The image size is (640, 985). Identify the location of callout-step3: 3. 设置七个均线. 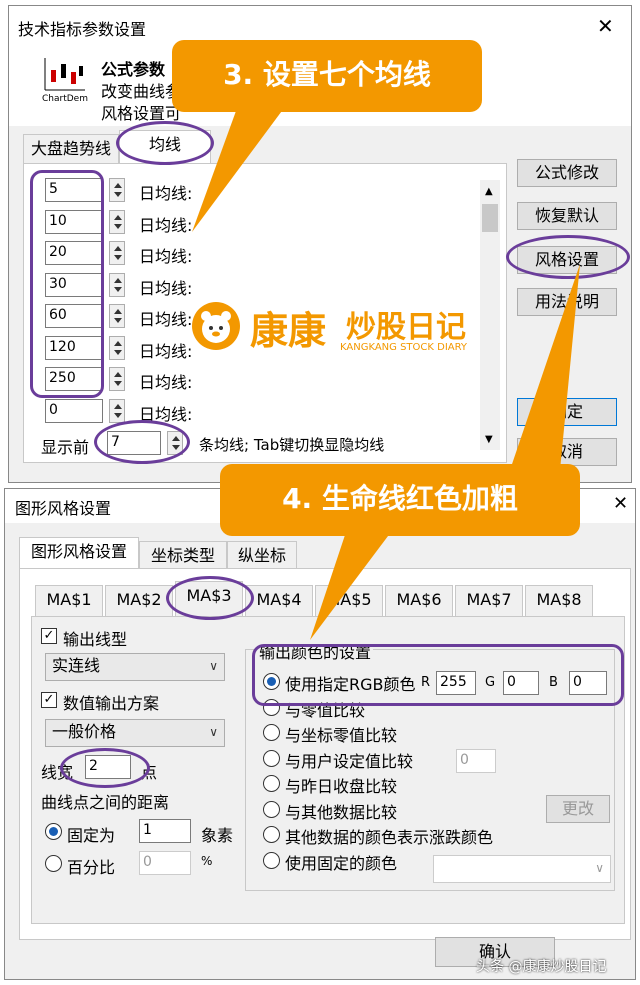
(327, 76).